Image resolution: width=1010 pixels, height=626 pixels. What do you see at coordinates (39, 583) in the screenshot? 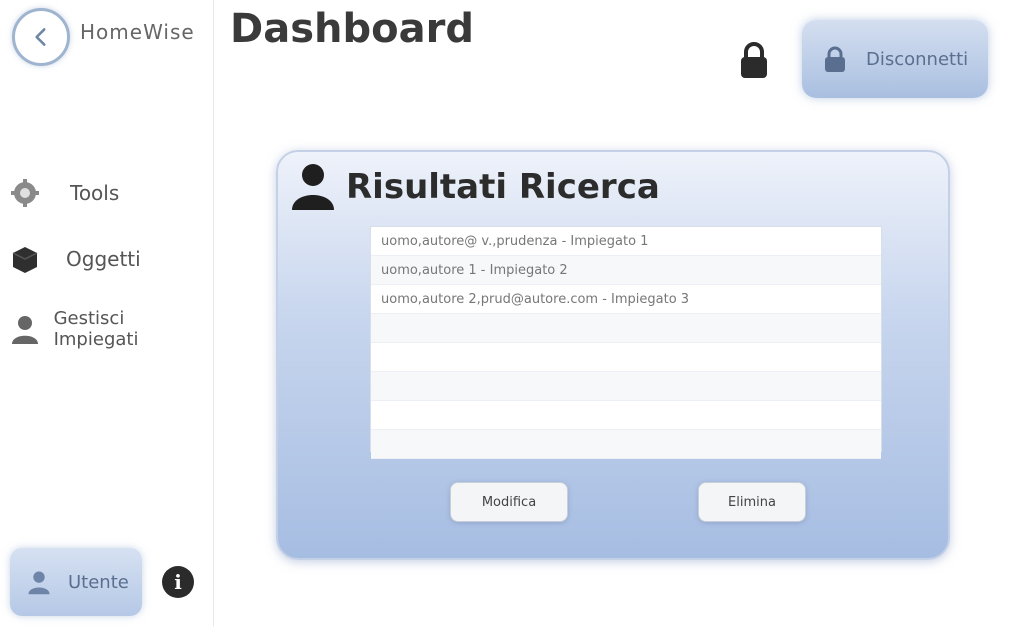
I see `user-icon` at bounding box center [39, 583].